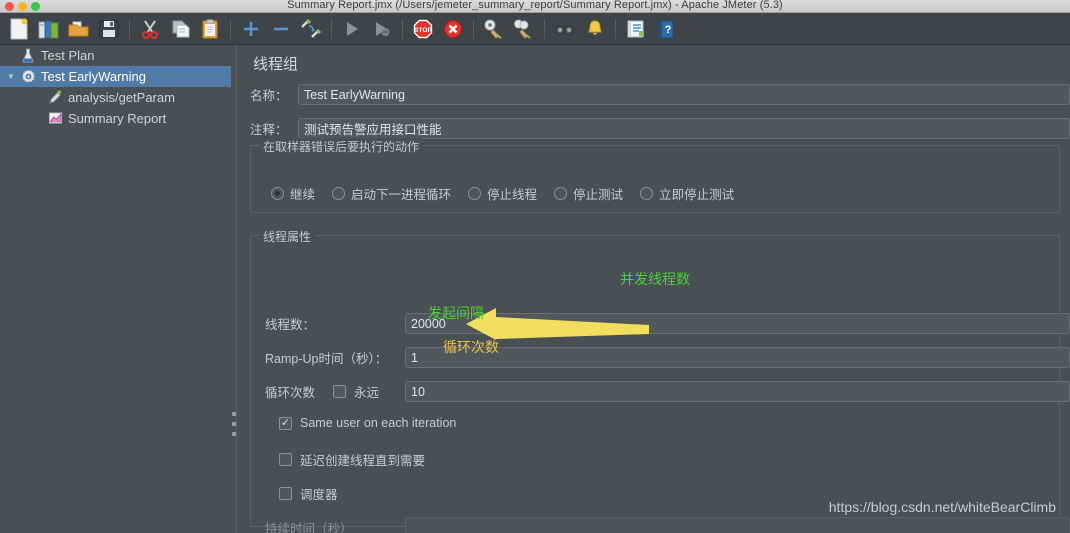  I want to click on help-icon: ?, so click(666, 29).